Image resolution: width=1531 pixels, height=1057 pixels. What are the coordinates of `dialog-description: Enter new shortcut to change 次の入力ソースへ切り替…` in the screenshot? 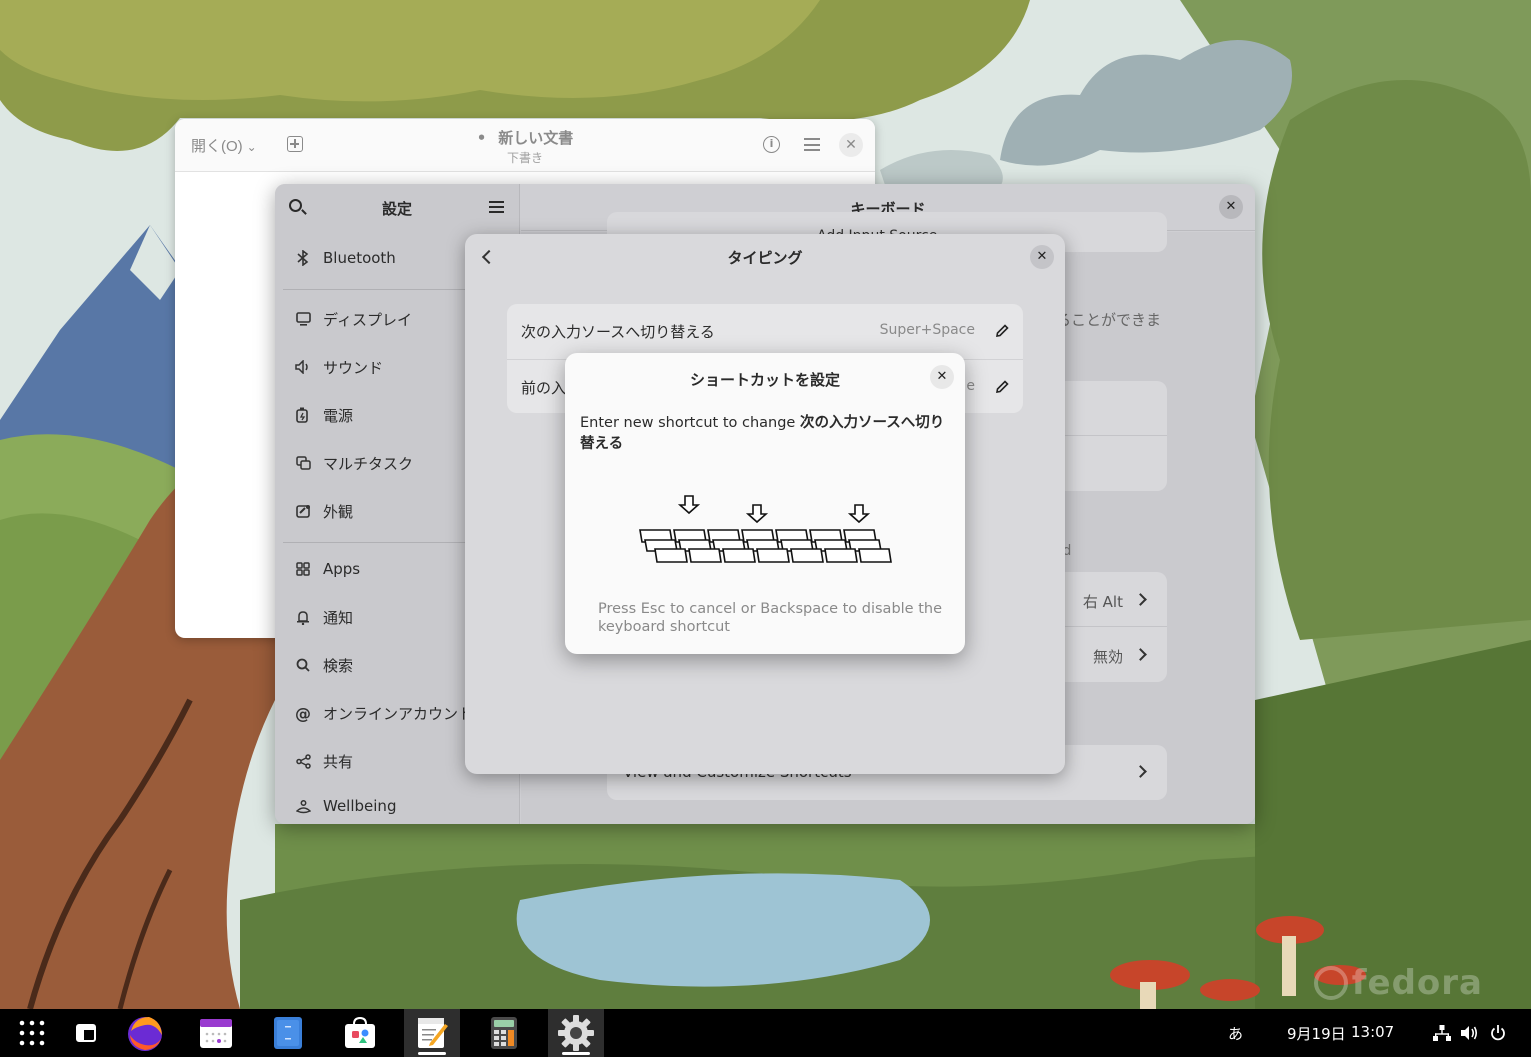 It's located at (767, 434).